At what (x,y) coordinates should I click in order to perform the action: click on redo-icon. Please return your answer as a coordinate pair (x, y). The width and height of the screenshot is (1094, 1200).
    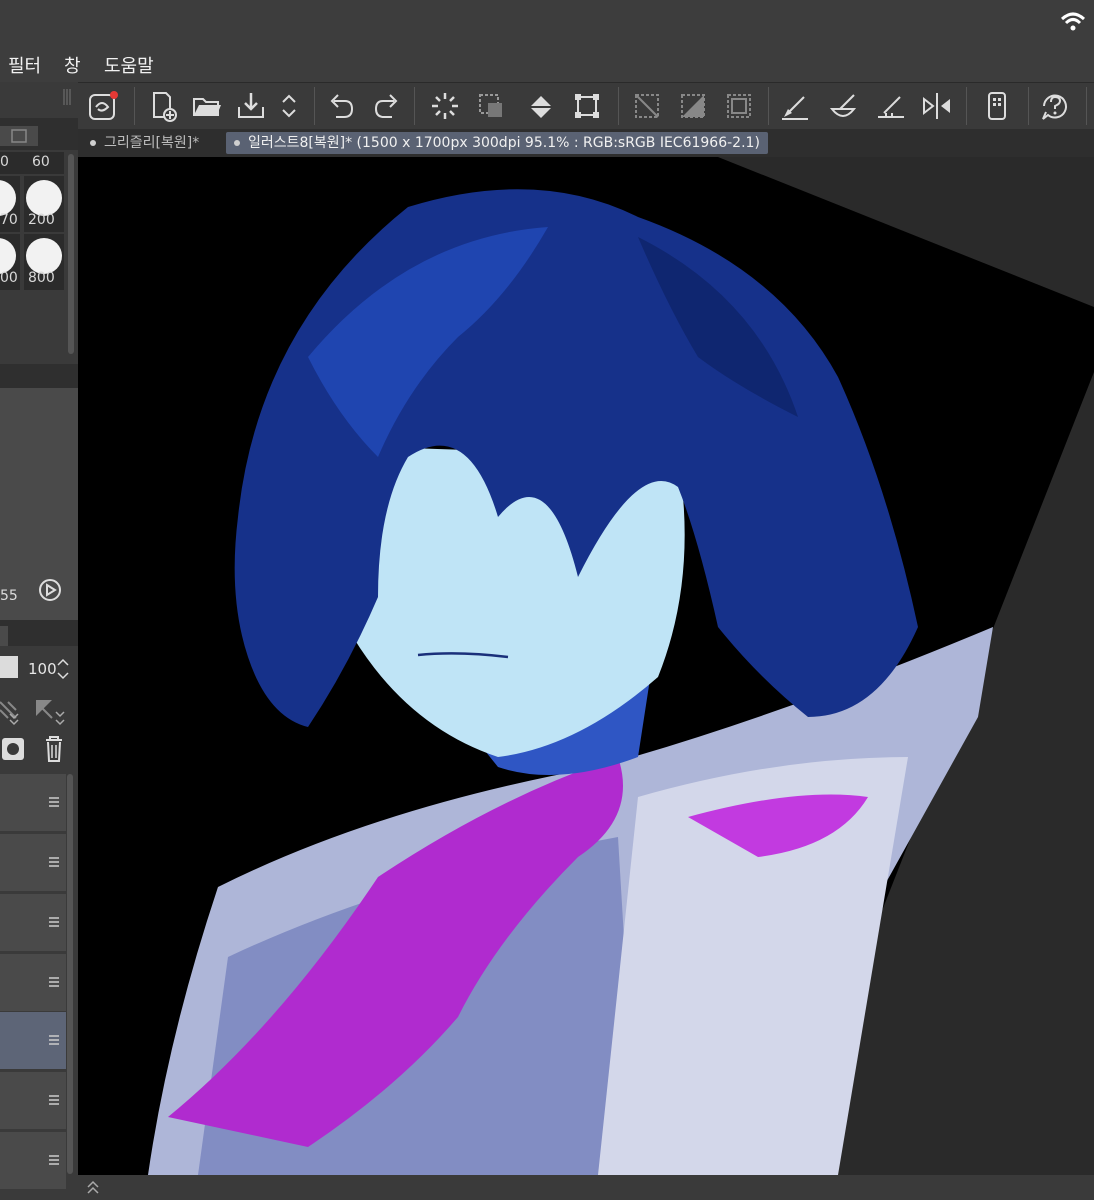
    Looking at the image, I should click on (387, 106).